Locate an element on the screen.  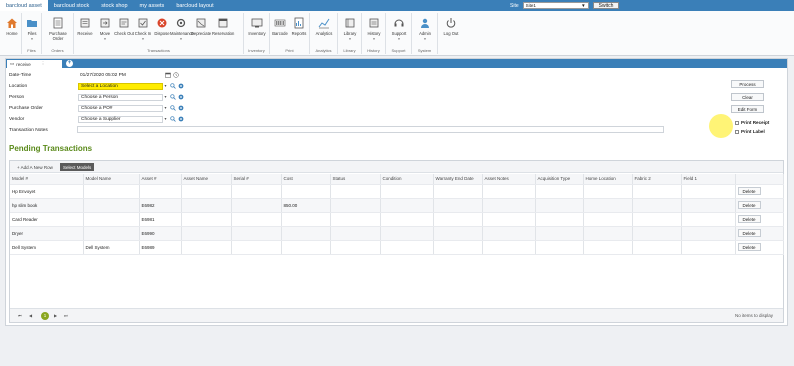
column-header: Home Location is located at coordinates (608, 179).